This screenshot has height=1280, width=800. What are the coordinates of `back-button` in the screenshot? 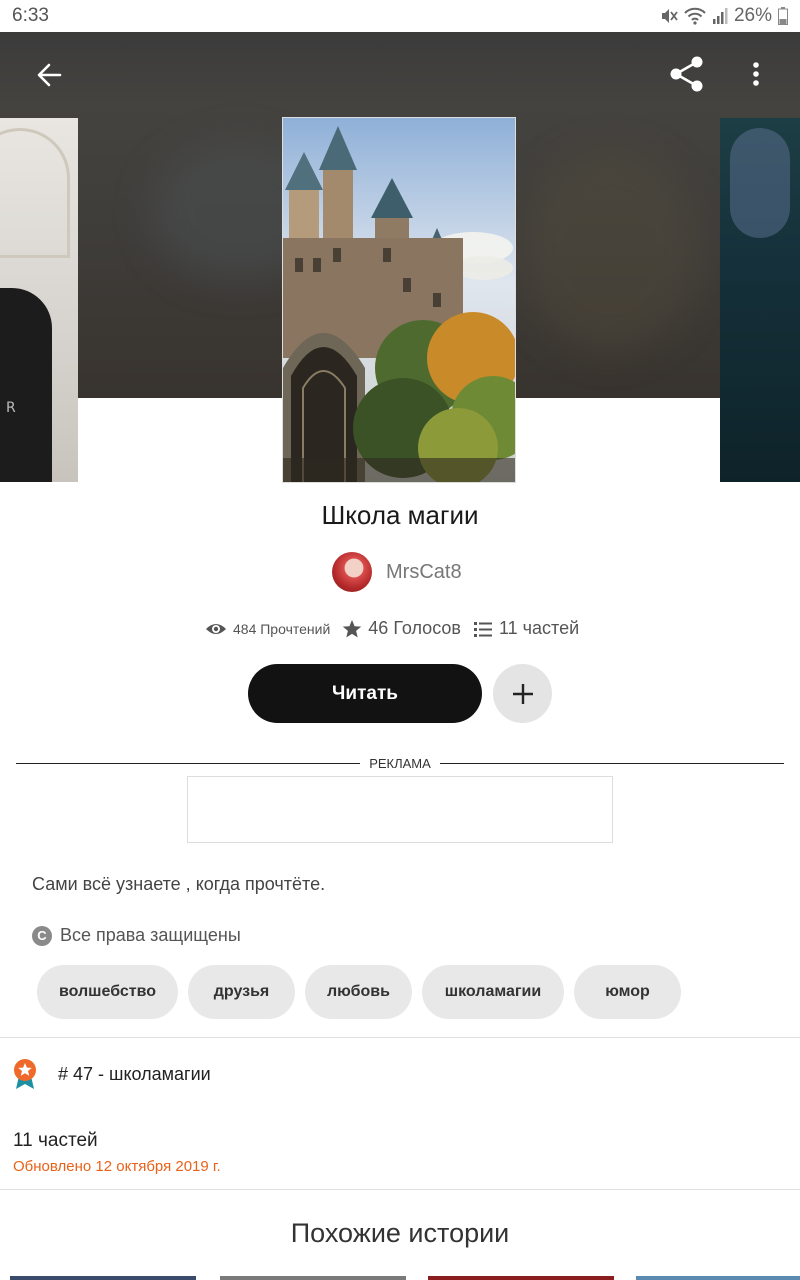 It's located at (50, 75).